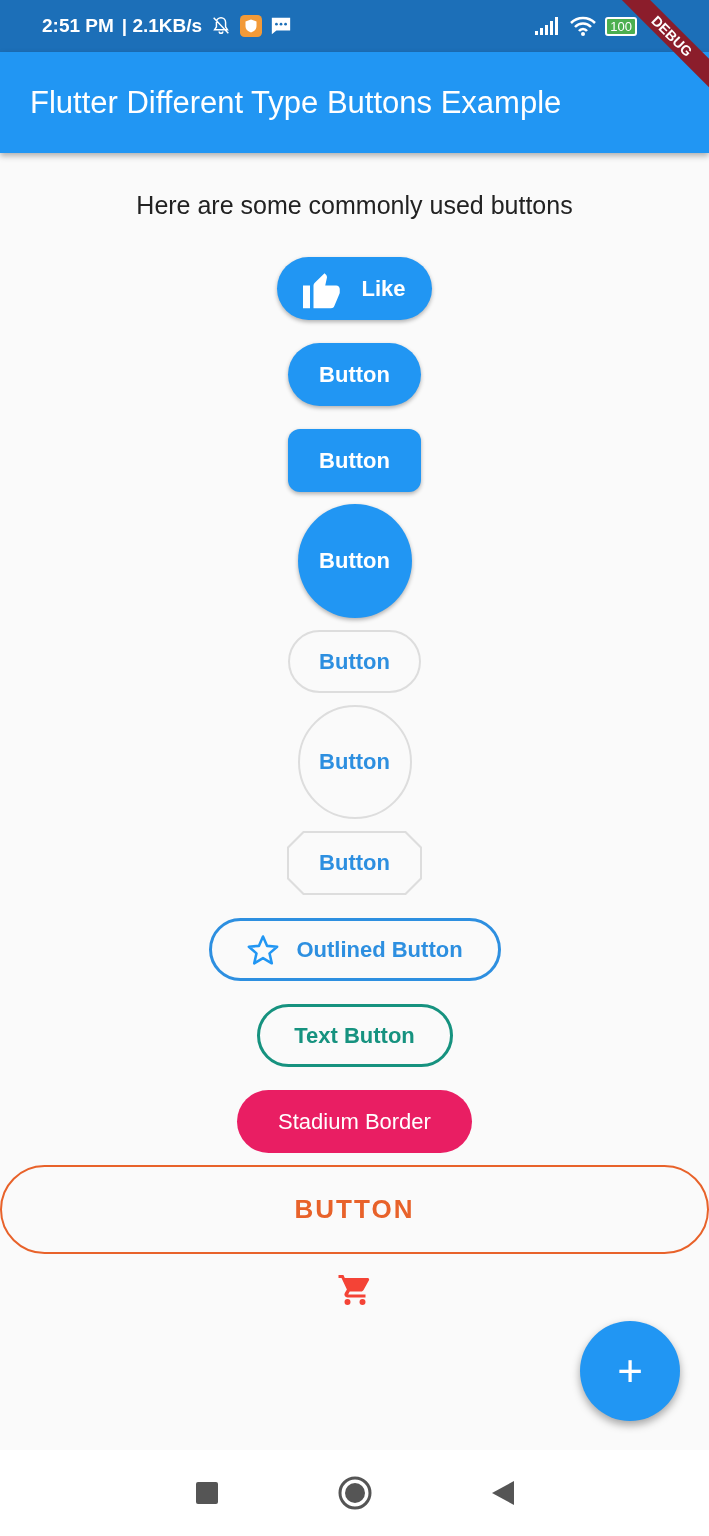 The image size is (709, 1536). Describe the element at coordinates (296, 102) in the screenshot. I see `app-bar-title: Flutter Different Type Buttons Example` at that location.